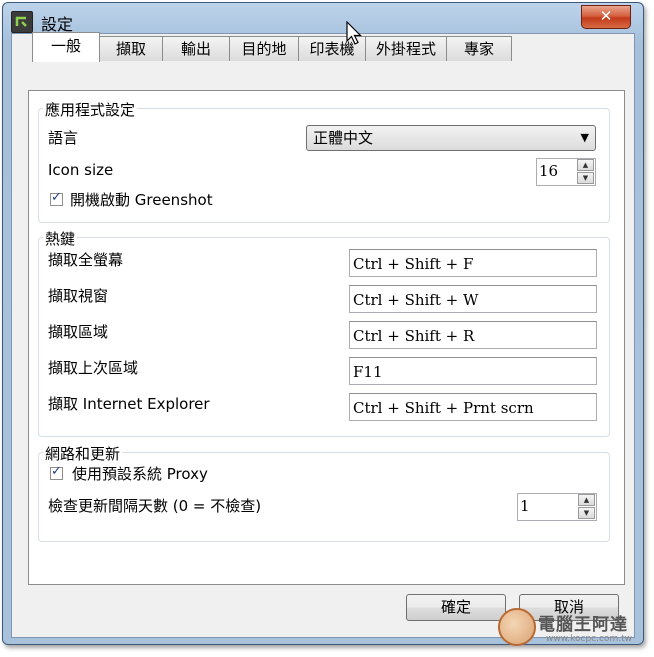 Image resolution: width=654 pixels, height=657 pixels. What do you see at coordinates (525, 506) in the screenshot?
I see `update-interval-value: 1` at bounding box center [525, 506].